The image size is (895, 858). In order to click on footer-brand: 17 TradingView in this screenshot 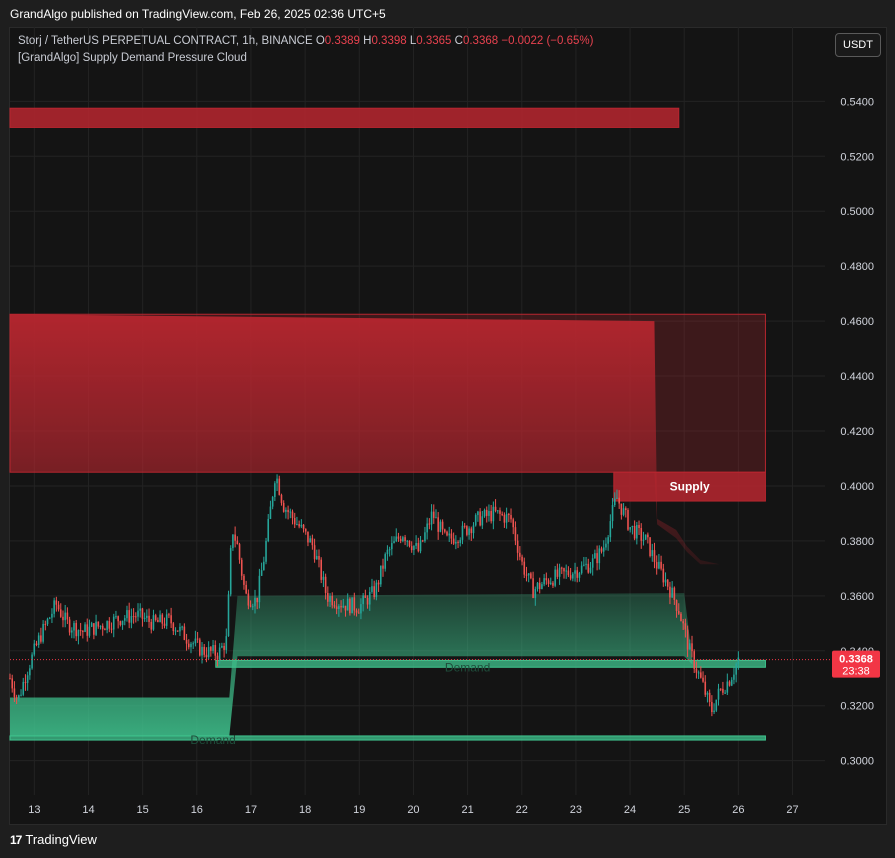, I will do `click(53, 839)`.